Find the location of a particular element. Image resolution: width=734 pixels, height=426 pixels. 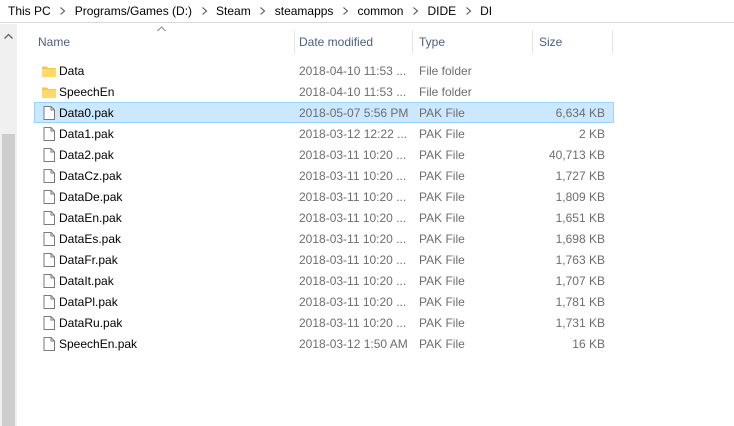

column-name: Name is located at coordinates (163, 42).